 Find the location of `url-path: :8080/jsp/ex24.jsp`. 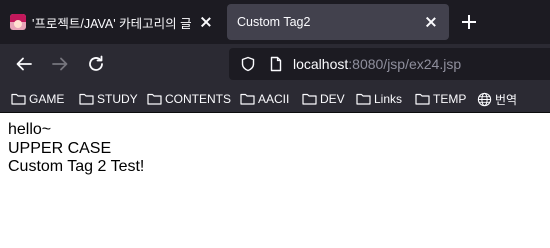

url-path: :8080/jsp/ex24.jsp is located at coordinates (405, 64).